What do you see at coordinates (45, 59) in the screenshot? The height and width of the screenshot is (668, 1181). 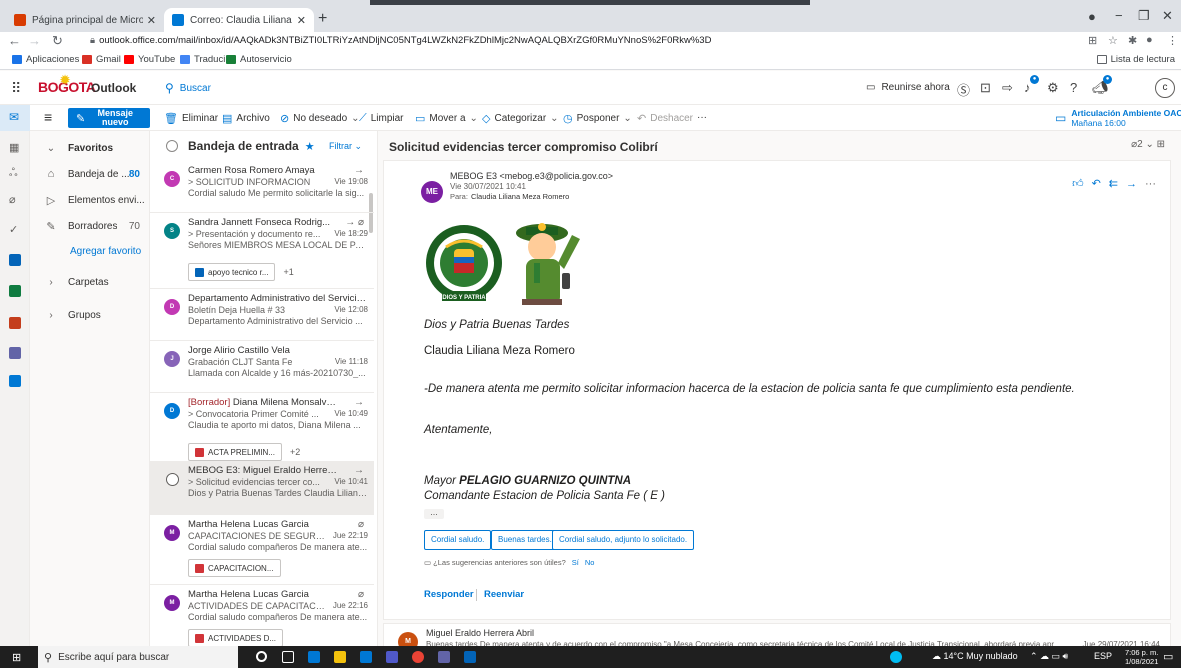 I see `bookmark-apps: Aplicaciones` at bounding box center [45, 59].